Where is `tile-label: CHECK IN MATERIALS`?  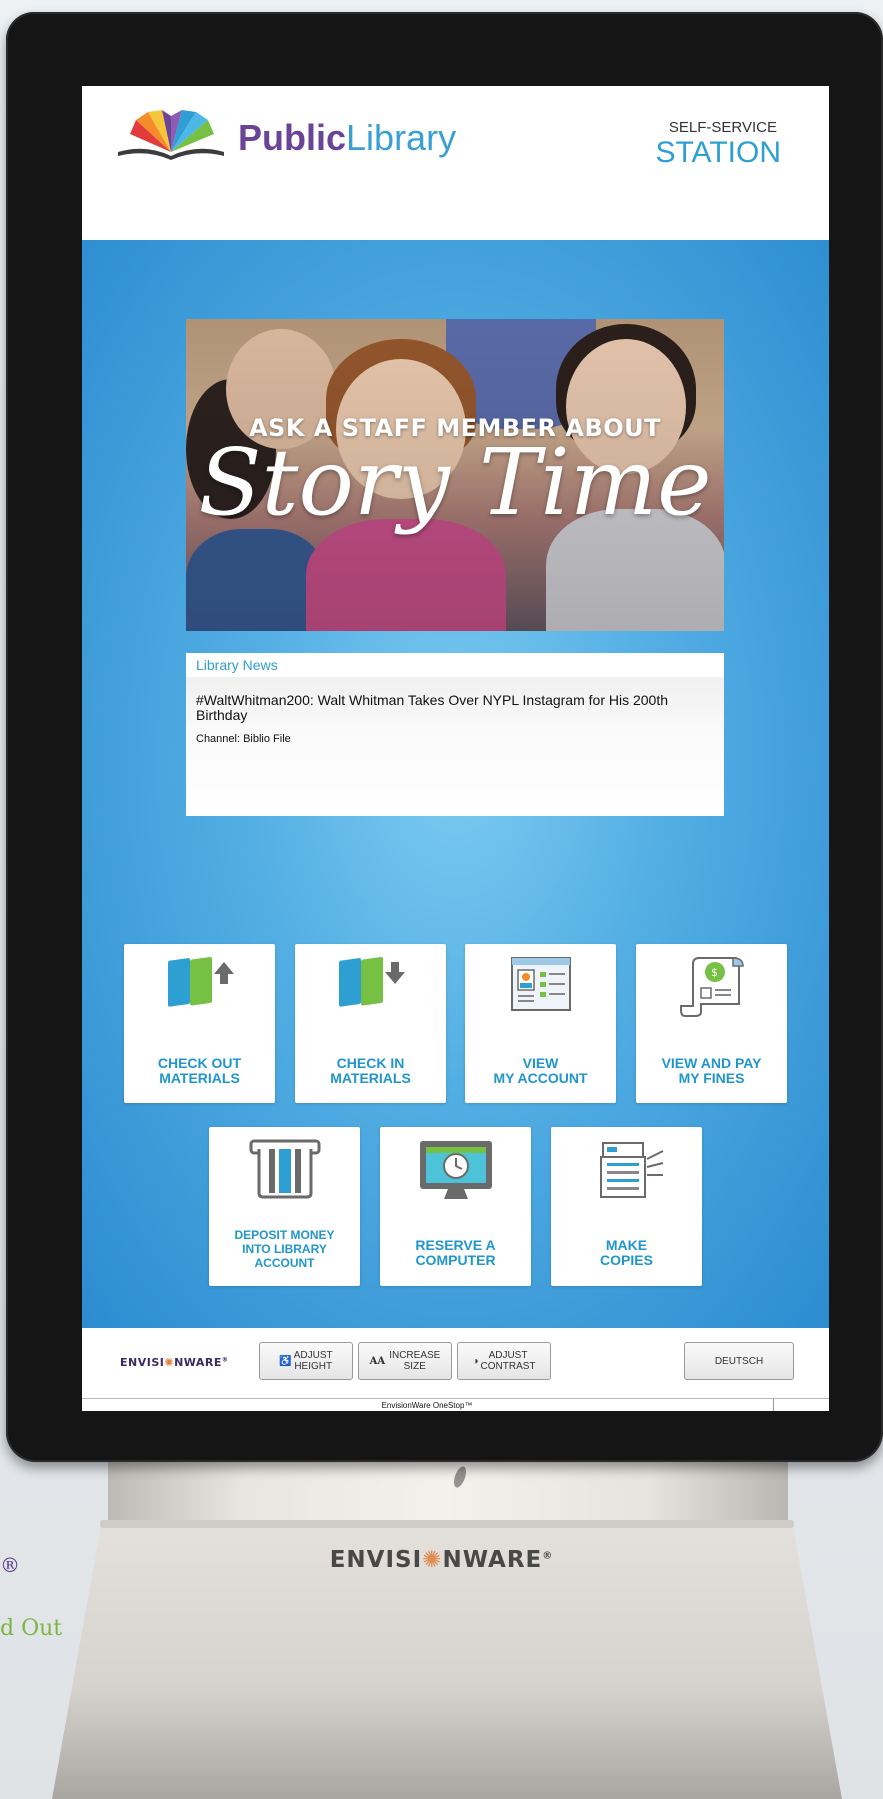
tile-label: CHECK IN MATERIALS is located at coordinates (370, 1070).